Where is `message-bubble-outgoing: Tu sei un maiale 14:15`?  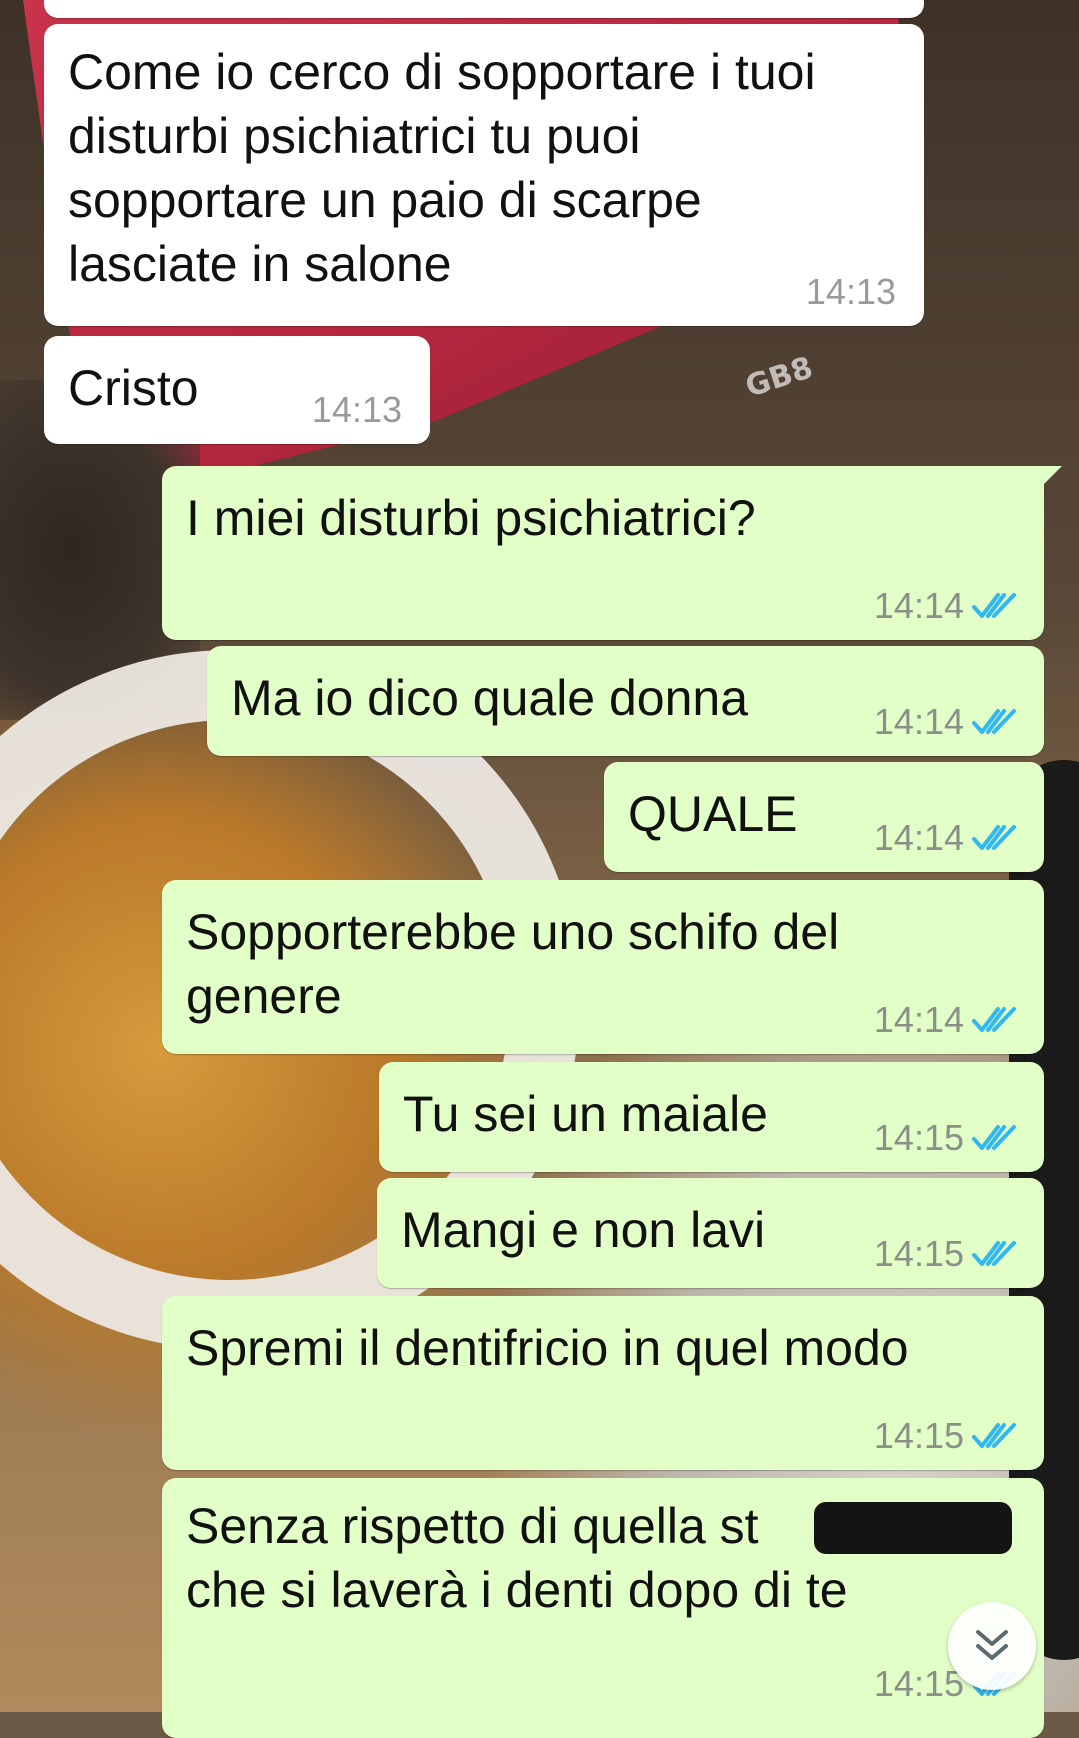
message-bubble-outgoing: Tu sei un maiale 14:15 is located at coordinates (711, 1117).